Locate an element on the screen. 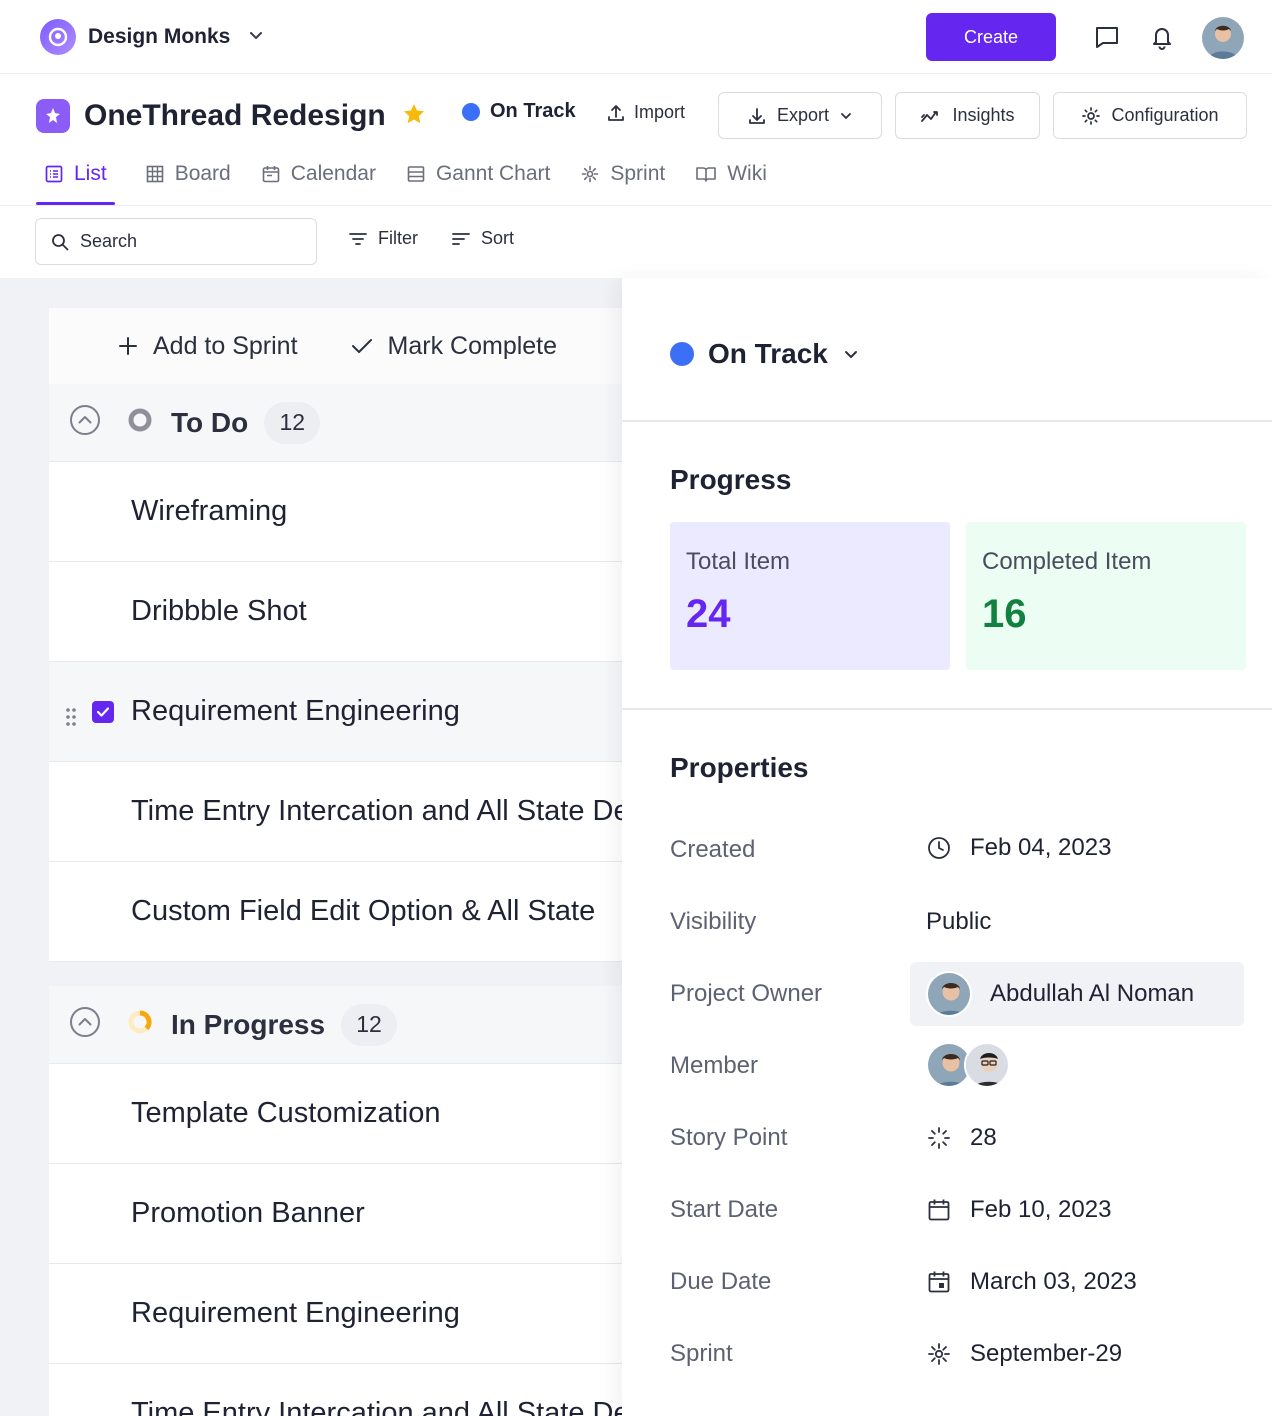  start-date: Feb 10, 2023 is located at coordinates (1041, 1209).